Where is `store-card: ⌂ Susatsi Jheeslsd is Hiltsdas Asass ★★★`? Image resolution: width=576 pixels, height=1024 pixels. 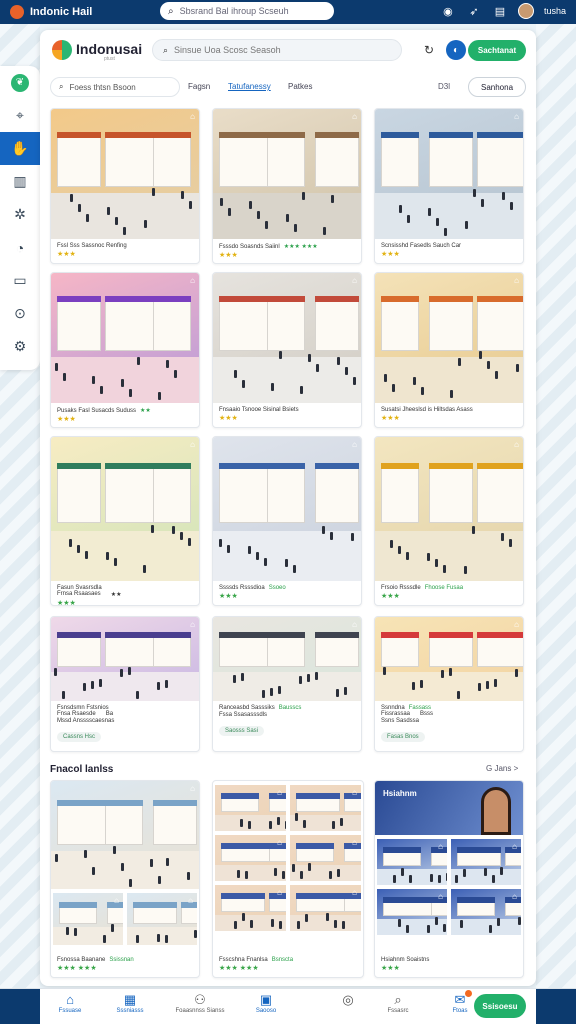
store-card: ⌂ Susatsi Jheeslsd is Hiltsdas Asass ★★★ is located at coordinates (449, 350).